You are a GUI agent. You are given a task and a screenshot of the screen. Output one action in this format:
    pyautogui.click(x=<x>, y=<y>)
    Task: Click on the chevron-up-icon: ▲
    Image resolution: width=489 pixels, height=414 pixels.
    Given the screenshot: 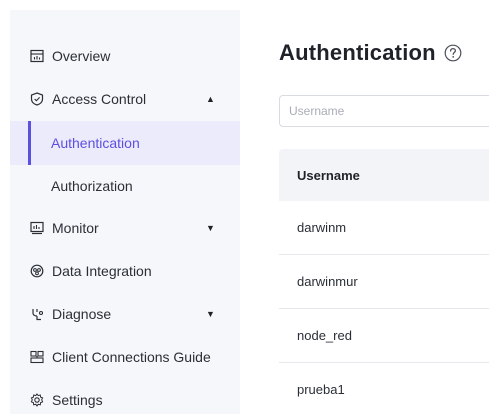 What is the action you would take?
    pyautogui.click(x=210, y=99)
    